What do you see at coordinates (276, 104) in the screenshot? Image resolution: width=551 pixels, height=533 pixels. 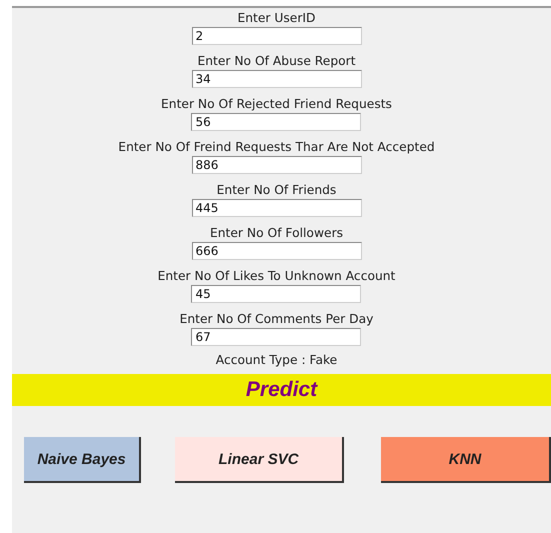 I see `field-label: Enter No Of Rejected Friend Requests` at bounding box center [276, 104].